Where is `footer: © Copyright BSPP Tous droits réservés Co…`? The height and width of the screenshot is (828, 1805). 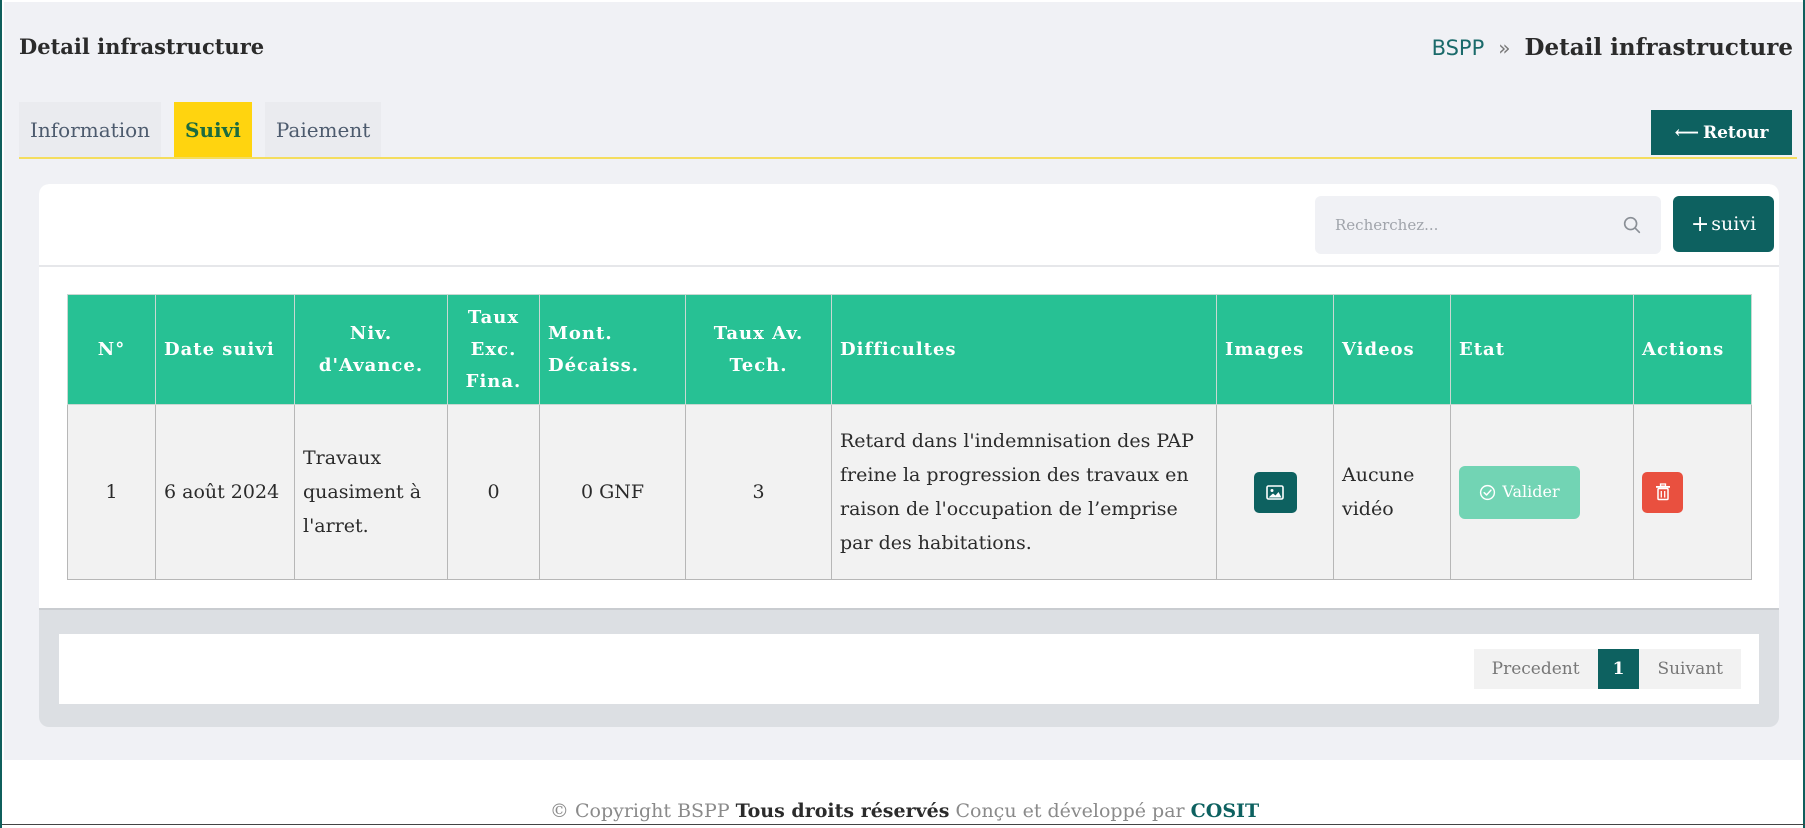
footer: © Copyright BSPP Tous droits réservés Co… is located at coordinates (903, 811).